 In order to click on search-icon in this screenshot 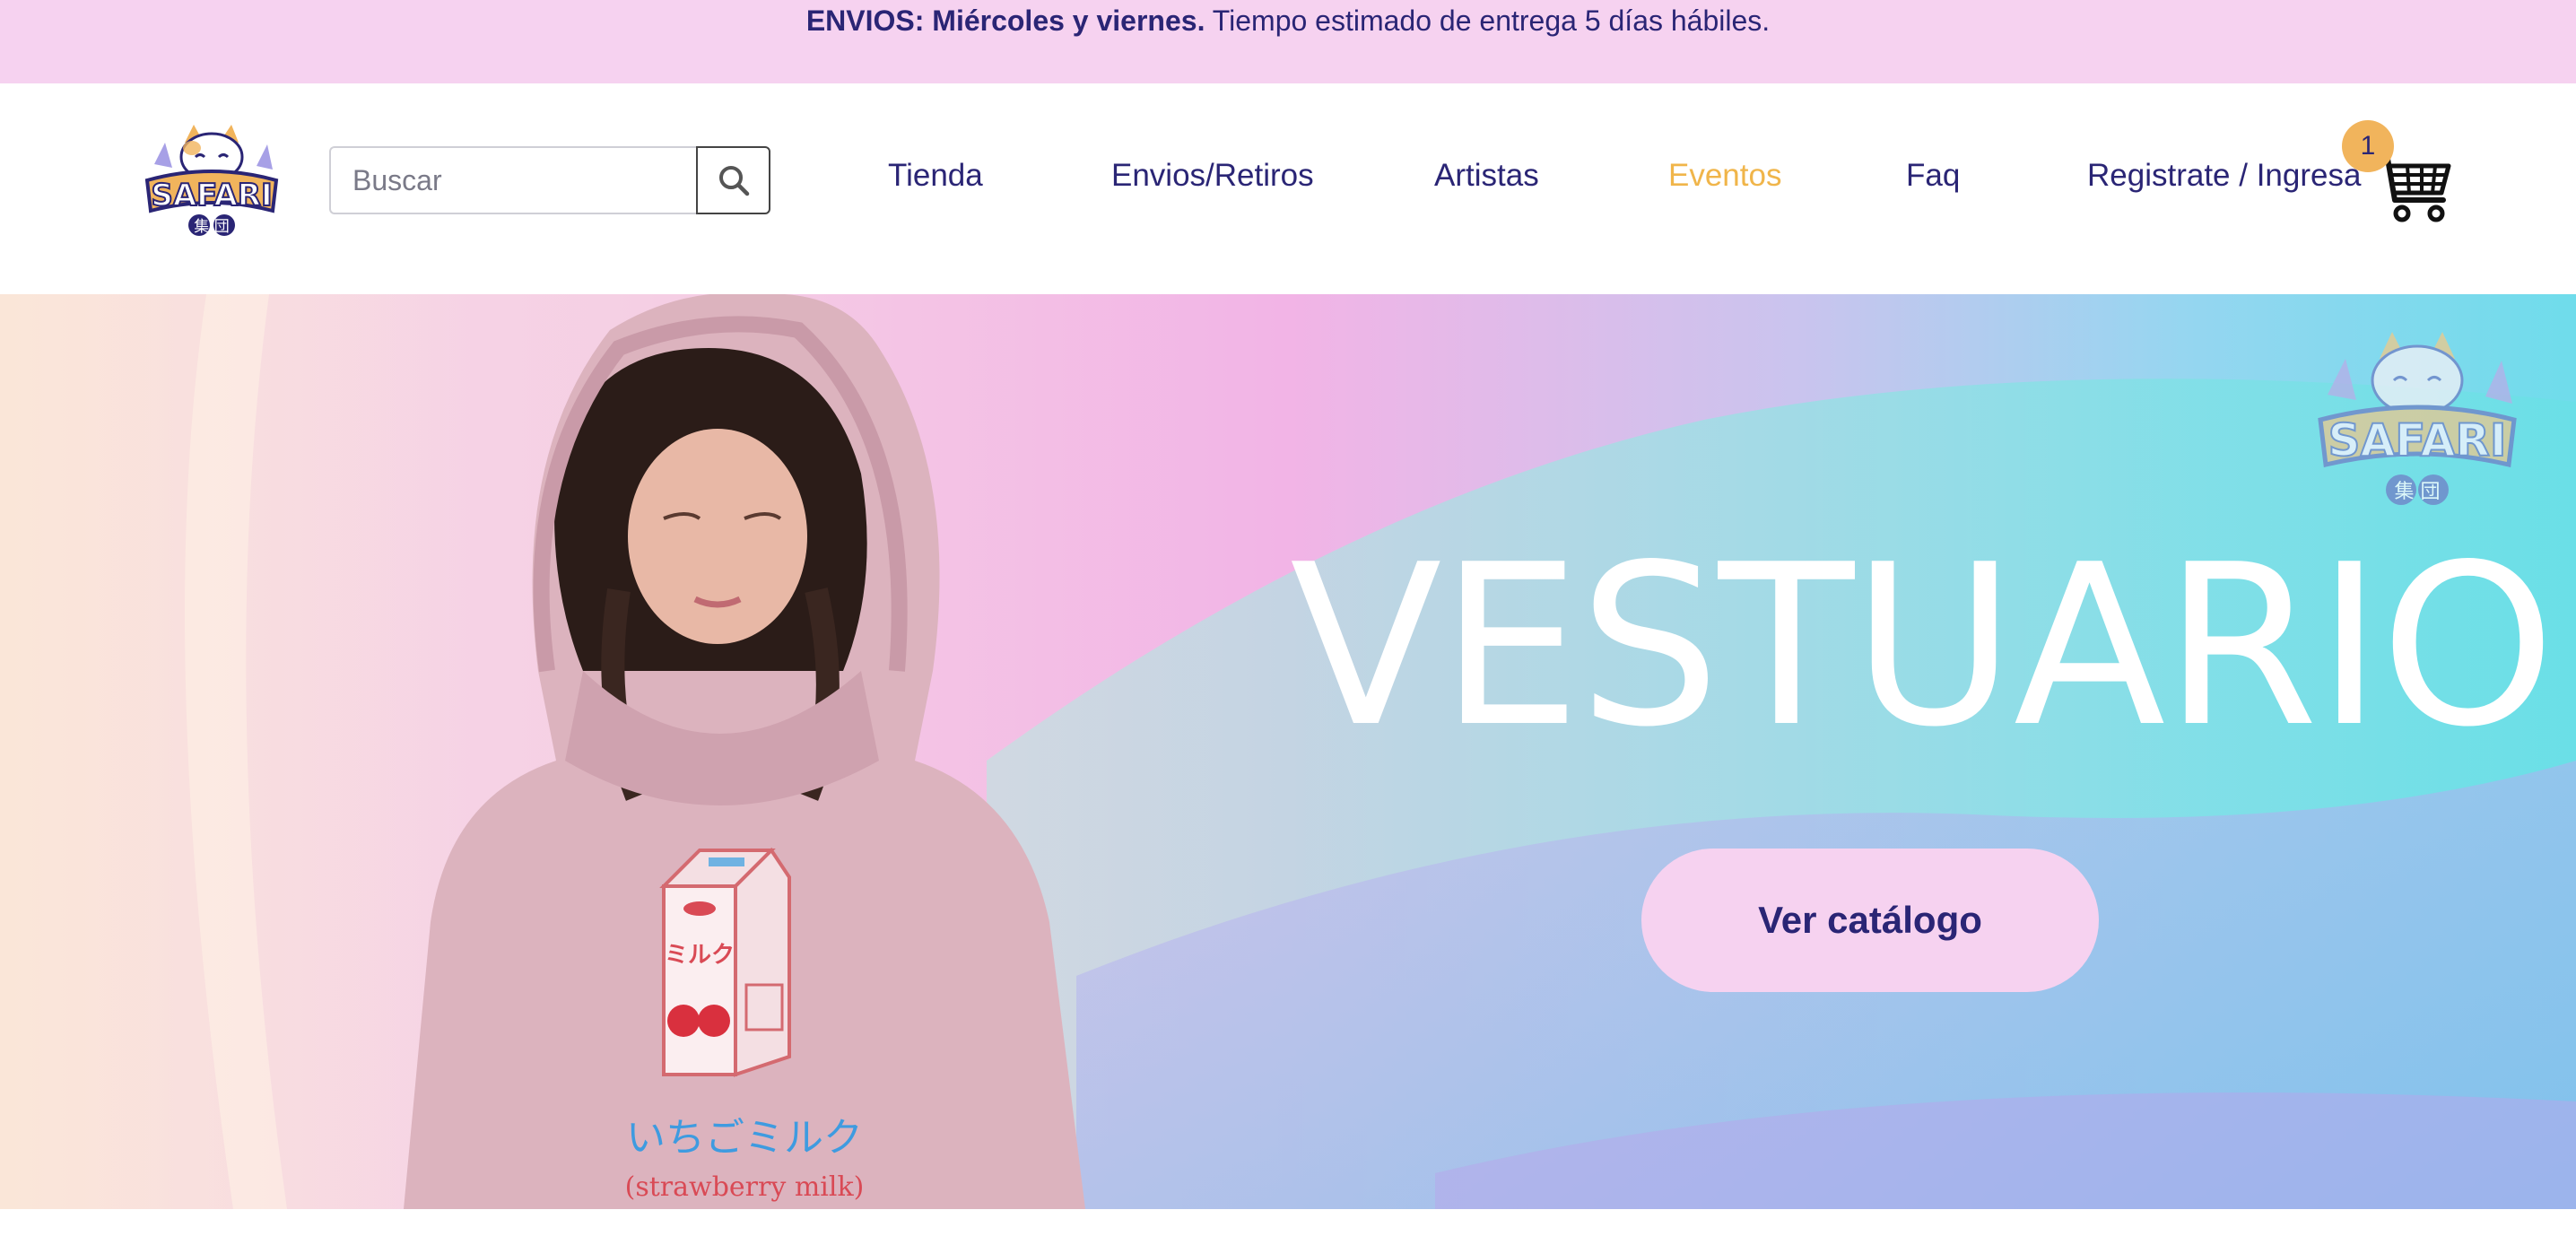, I will do `click(733, 181)`.